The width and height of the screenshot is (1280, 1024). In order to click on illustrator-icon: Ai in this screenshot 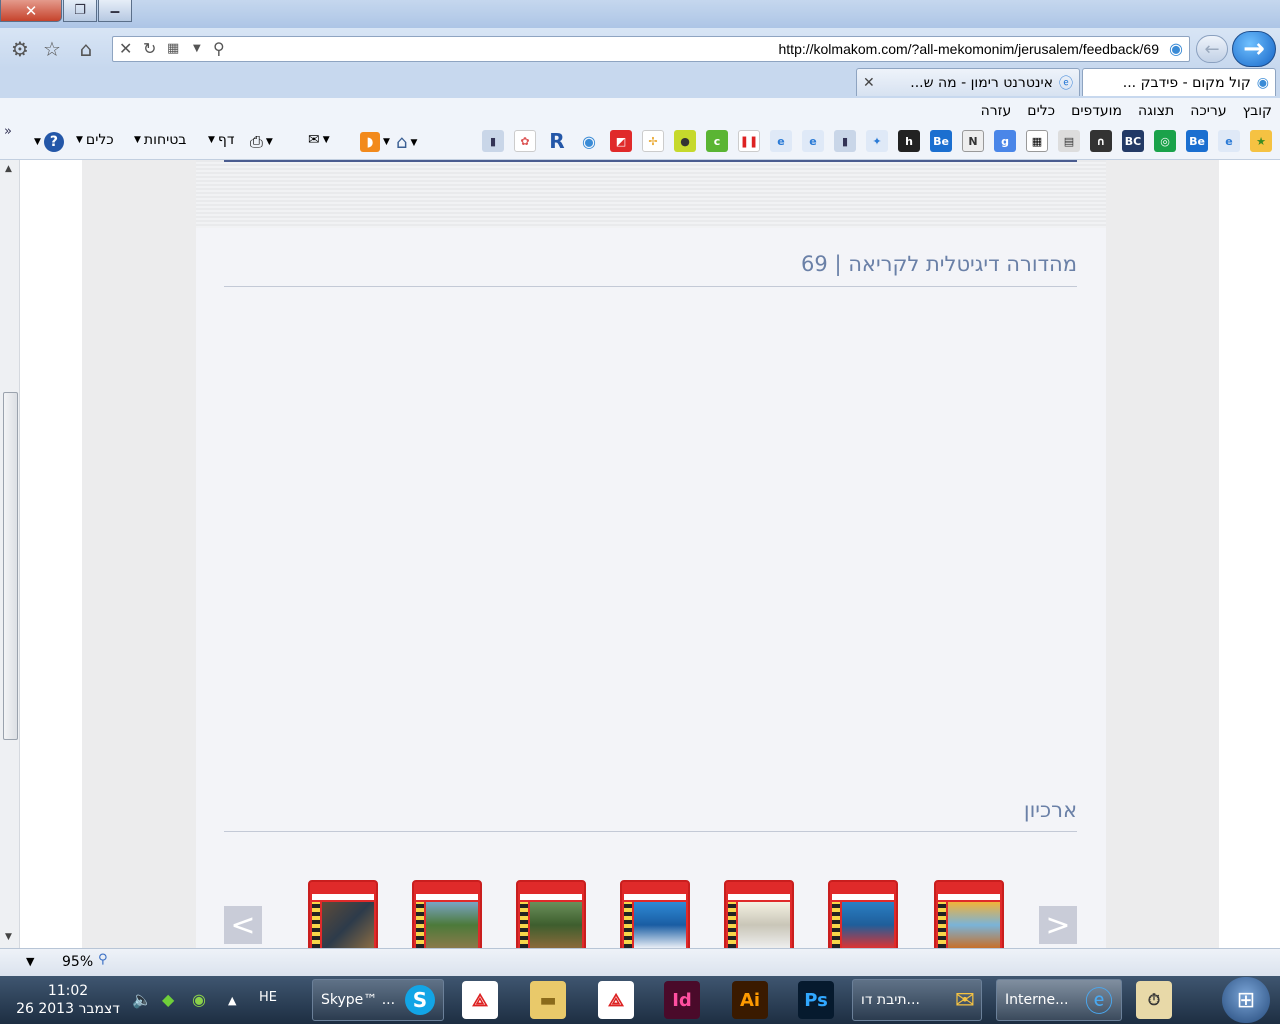, I will do `click(750, 1000)`.